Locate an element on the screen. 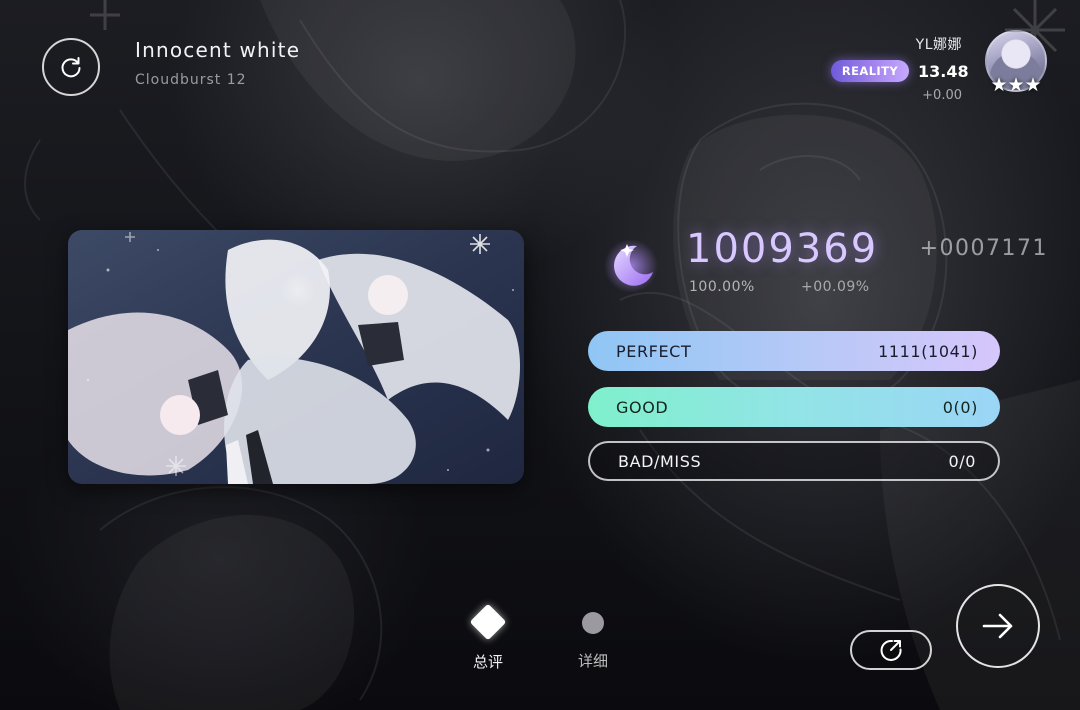 This screenshot has width=1080, height=710. accuracy: 100.00% is located at coordinates (722, 287).